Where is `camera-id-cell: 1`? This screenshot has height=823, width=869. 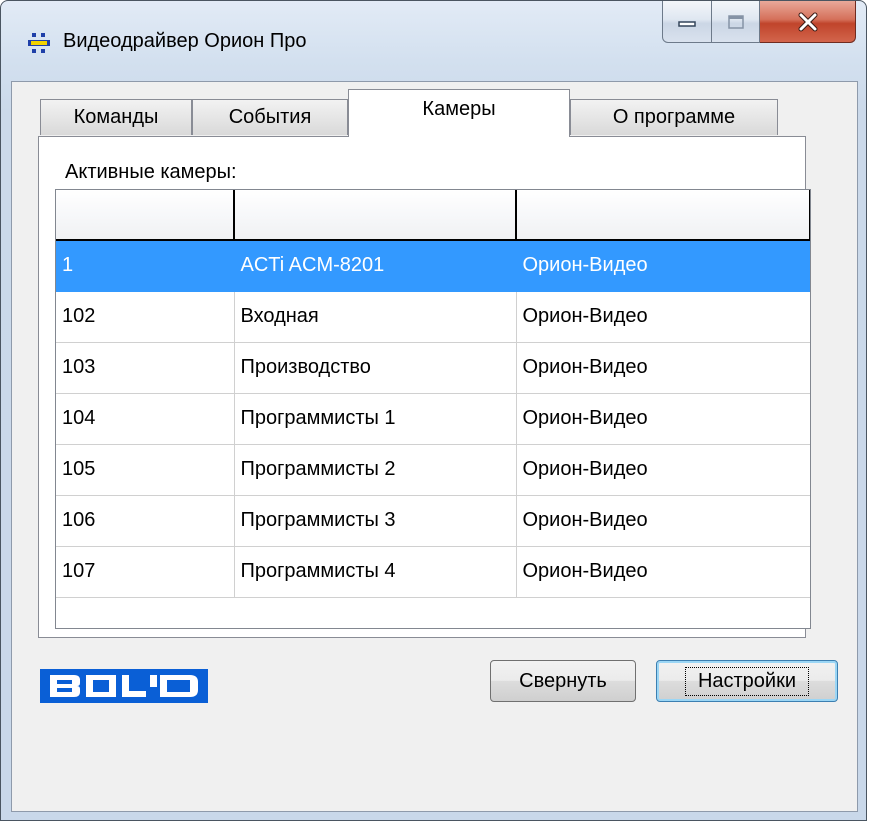 camera-id-cell: 1 is located at coordinates (145, 266).